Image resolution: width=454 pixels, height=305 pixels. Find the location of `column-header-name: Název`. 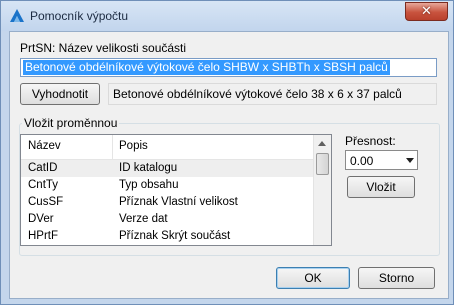

column-header-name: Název is located at coordinates (44, 146).